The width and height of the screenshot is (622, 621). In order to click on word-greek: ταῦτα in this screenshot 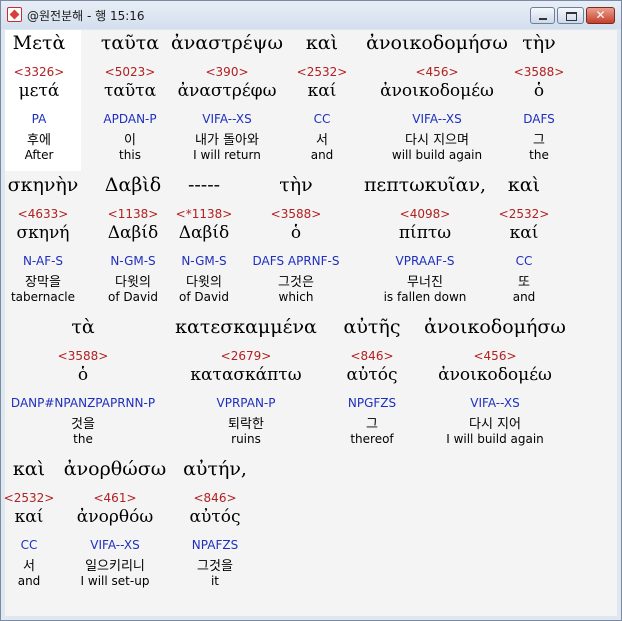, I will do `click(130, 43)`.